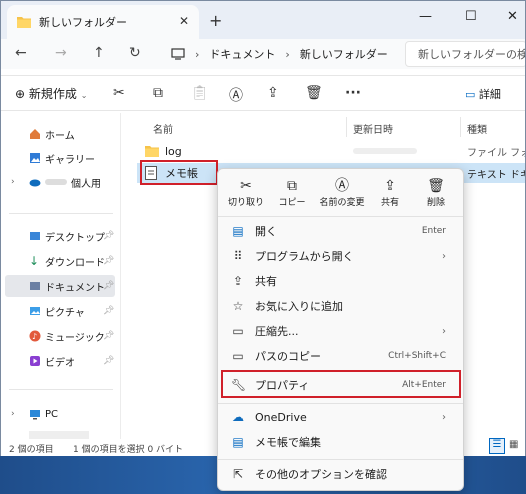 This screenshot has width=526, height=494. I want to click on sidebar-item-label: ミュージック, so click(75, 338).